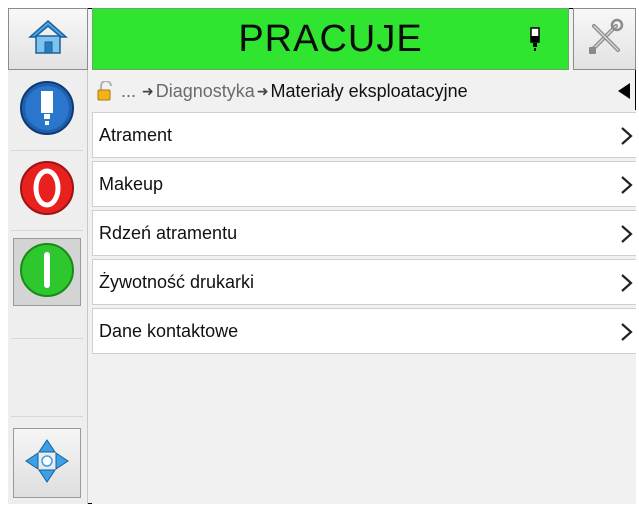  What do you see at coordinates (535, 42) in the screenshot?
I see `ink-cartridge-icon` at bounding box center [535, 42].